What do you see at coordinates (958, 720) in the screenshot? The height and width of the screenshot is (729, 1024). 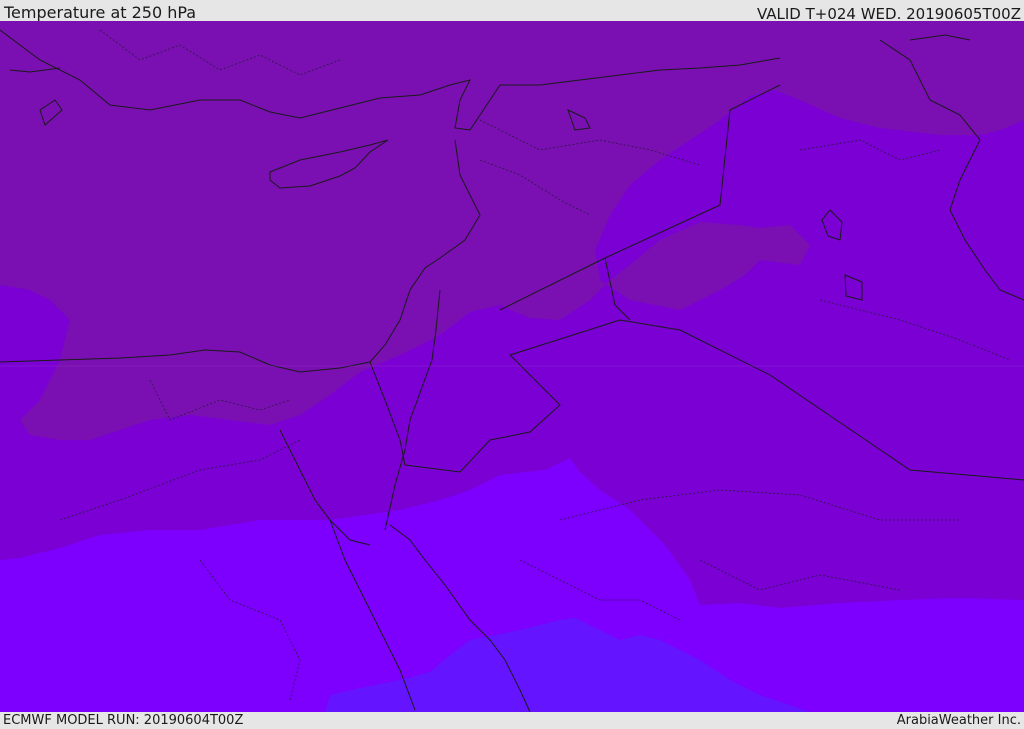 I see `credit-label: ArabiaWeather Inc.` at bounding box center [958, 720].